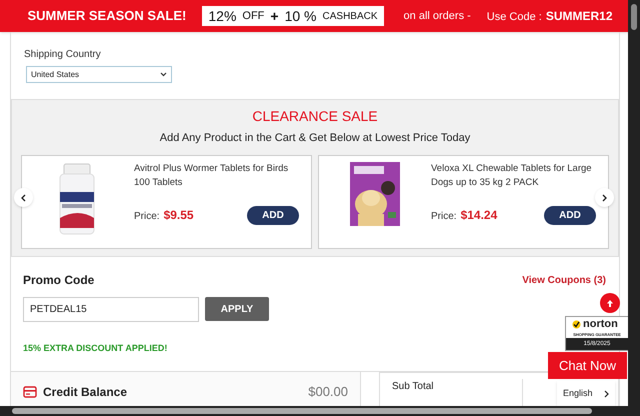  I want to click on credit-card-icon, so click(30, 392).